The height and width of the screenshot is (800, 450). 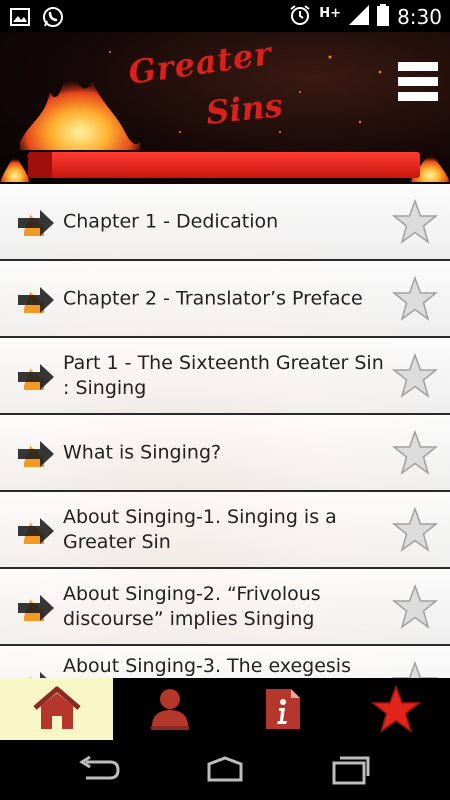 I want to click on list-item: What is Singing?, so click(x=225, y=453).